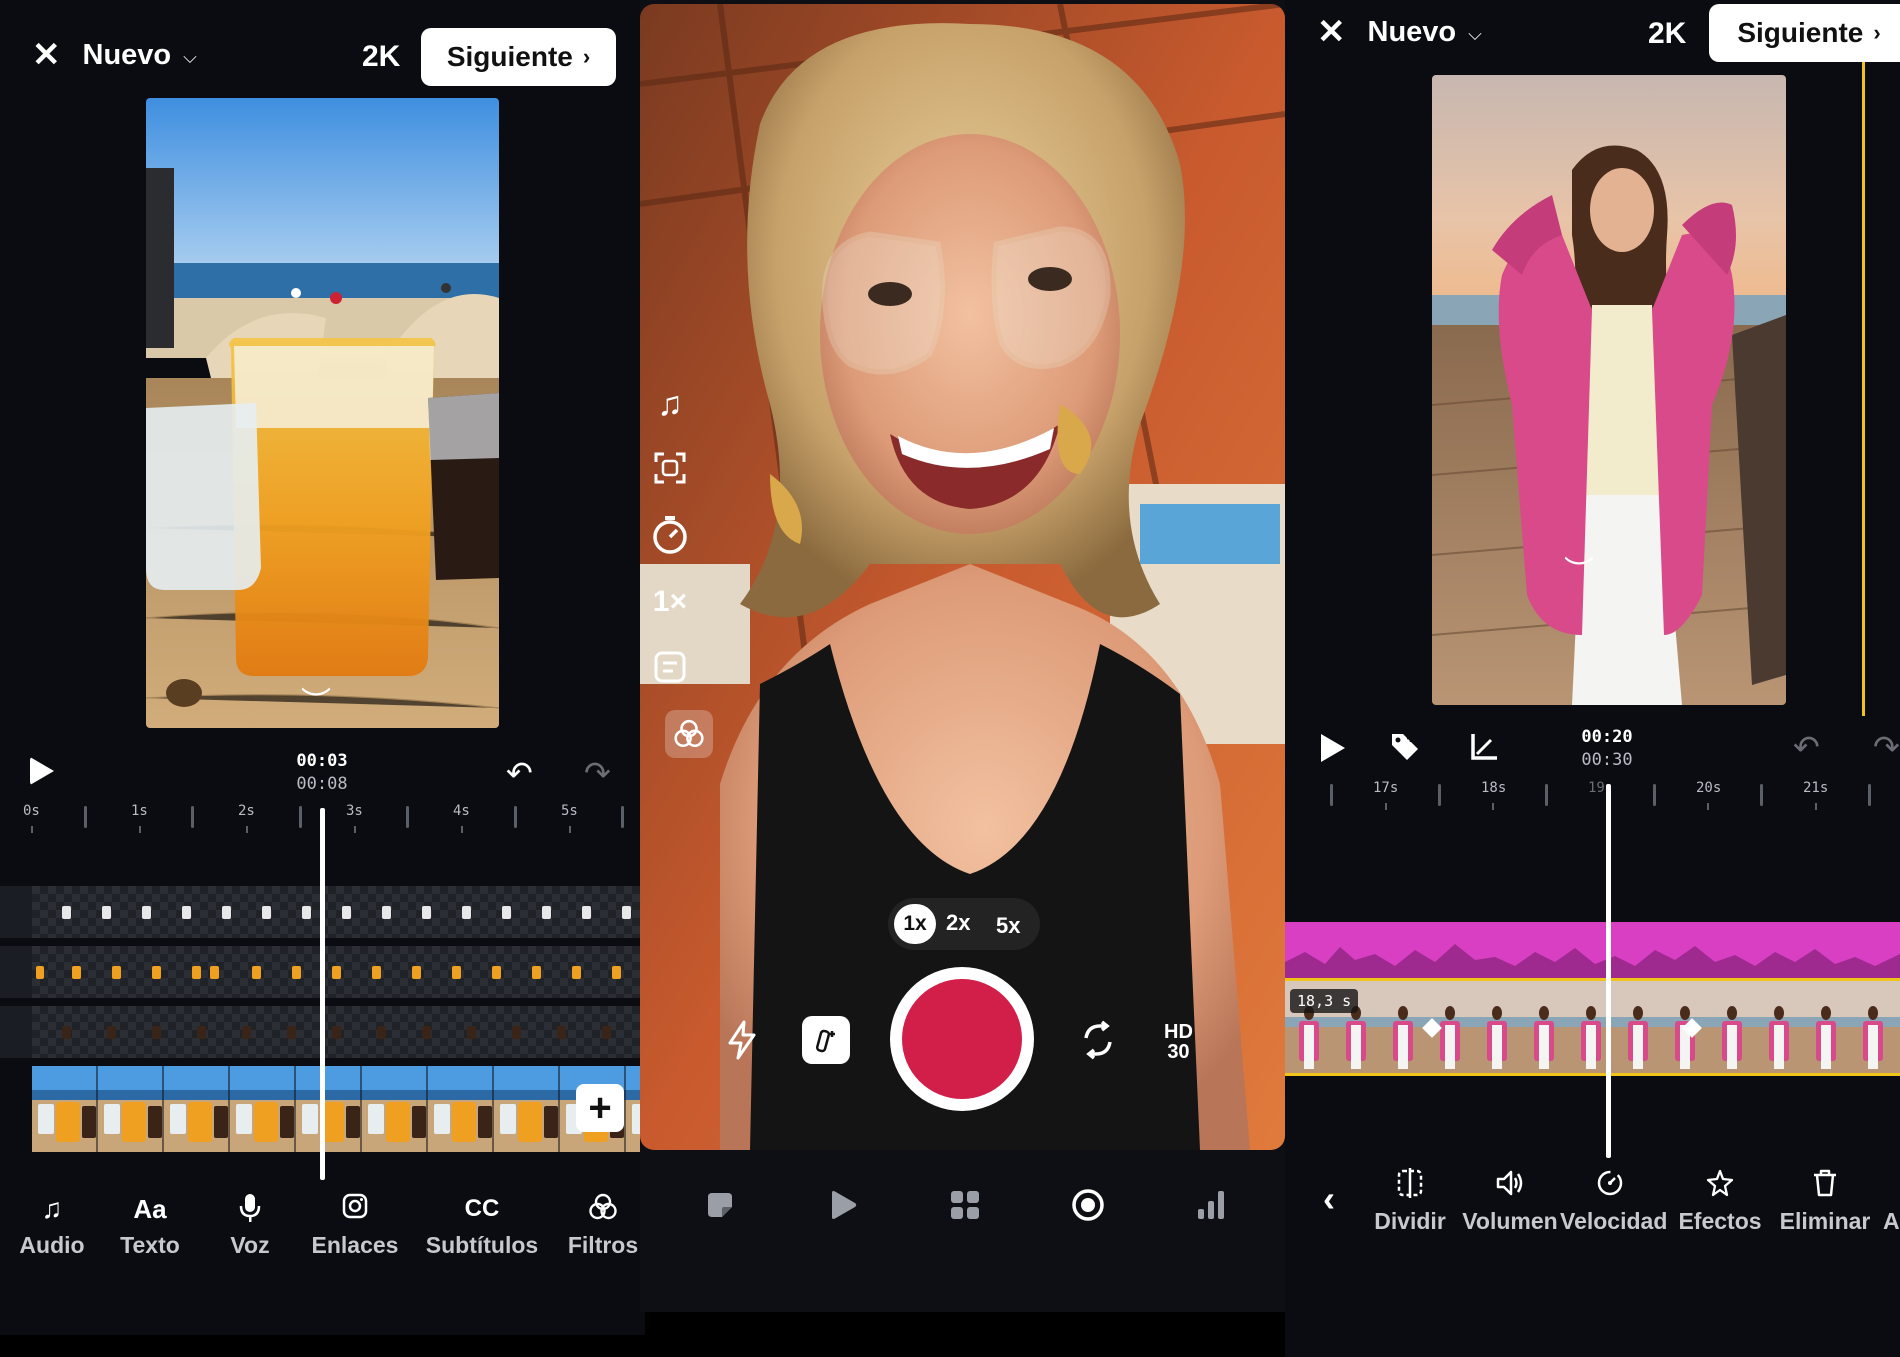 Image resolution: width=1900 pixels, height=1357 pixels. I want to click on crop-icon, so click(1483, 750).